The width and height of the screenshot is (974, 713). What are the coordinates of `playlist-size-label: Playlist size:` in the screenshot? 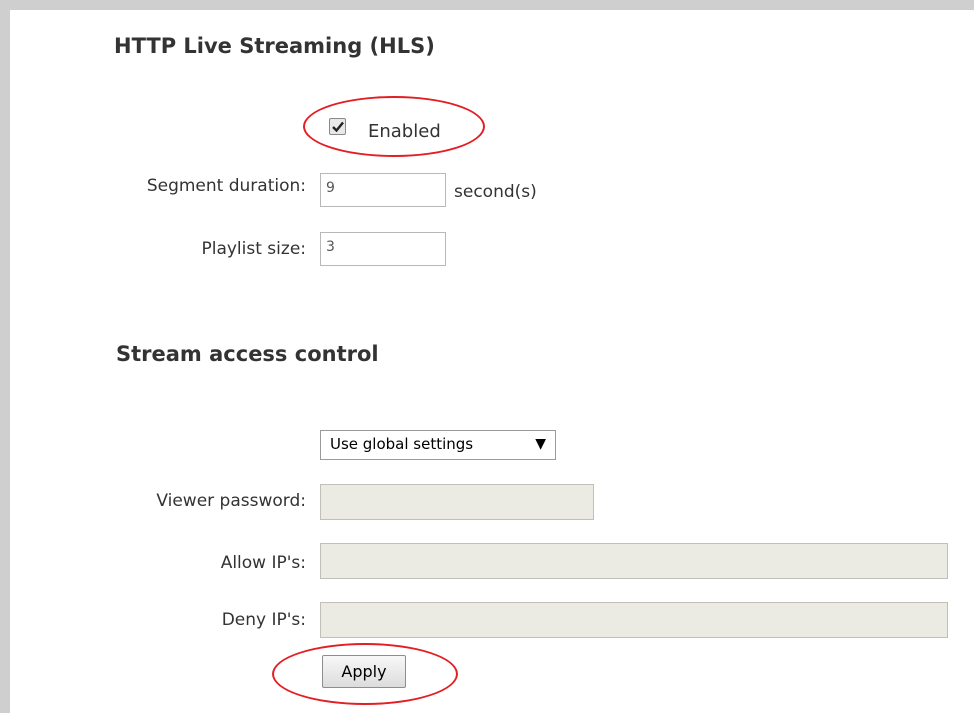 It's located at (253, 249).